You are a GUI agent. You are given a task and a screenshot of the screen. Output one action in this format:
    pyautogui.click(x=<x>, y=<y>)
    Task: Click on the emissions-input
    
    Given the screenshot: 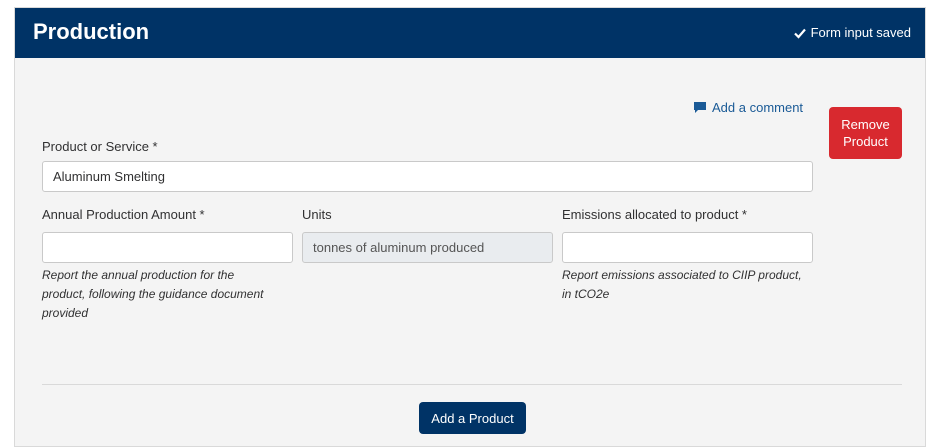 What is the action you would take?
    pyautogui.click(x=687, y=247)
    